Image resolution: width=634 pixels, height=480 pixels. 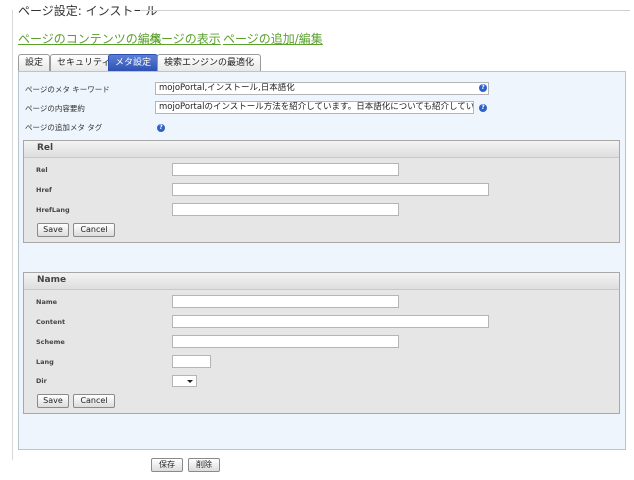 What do you see at coordinates (45, 148) in the screenshot?
I see `link-tag-group-title: Rel` at bounding box center [45, 148].